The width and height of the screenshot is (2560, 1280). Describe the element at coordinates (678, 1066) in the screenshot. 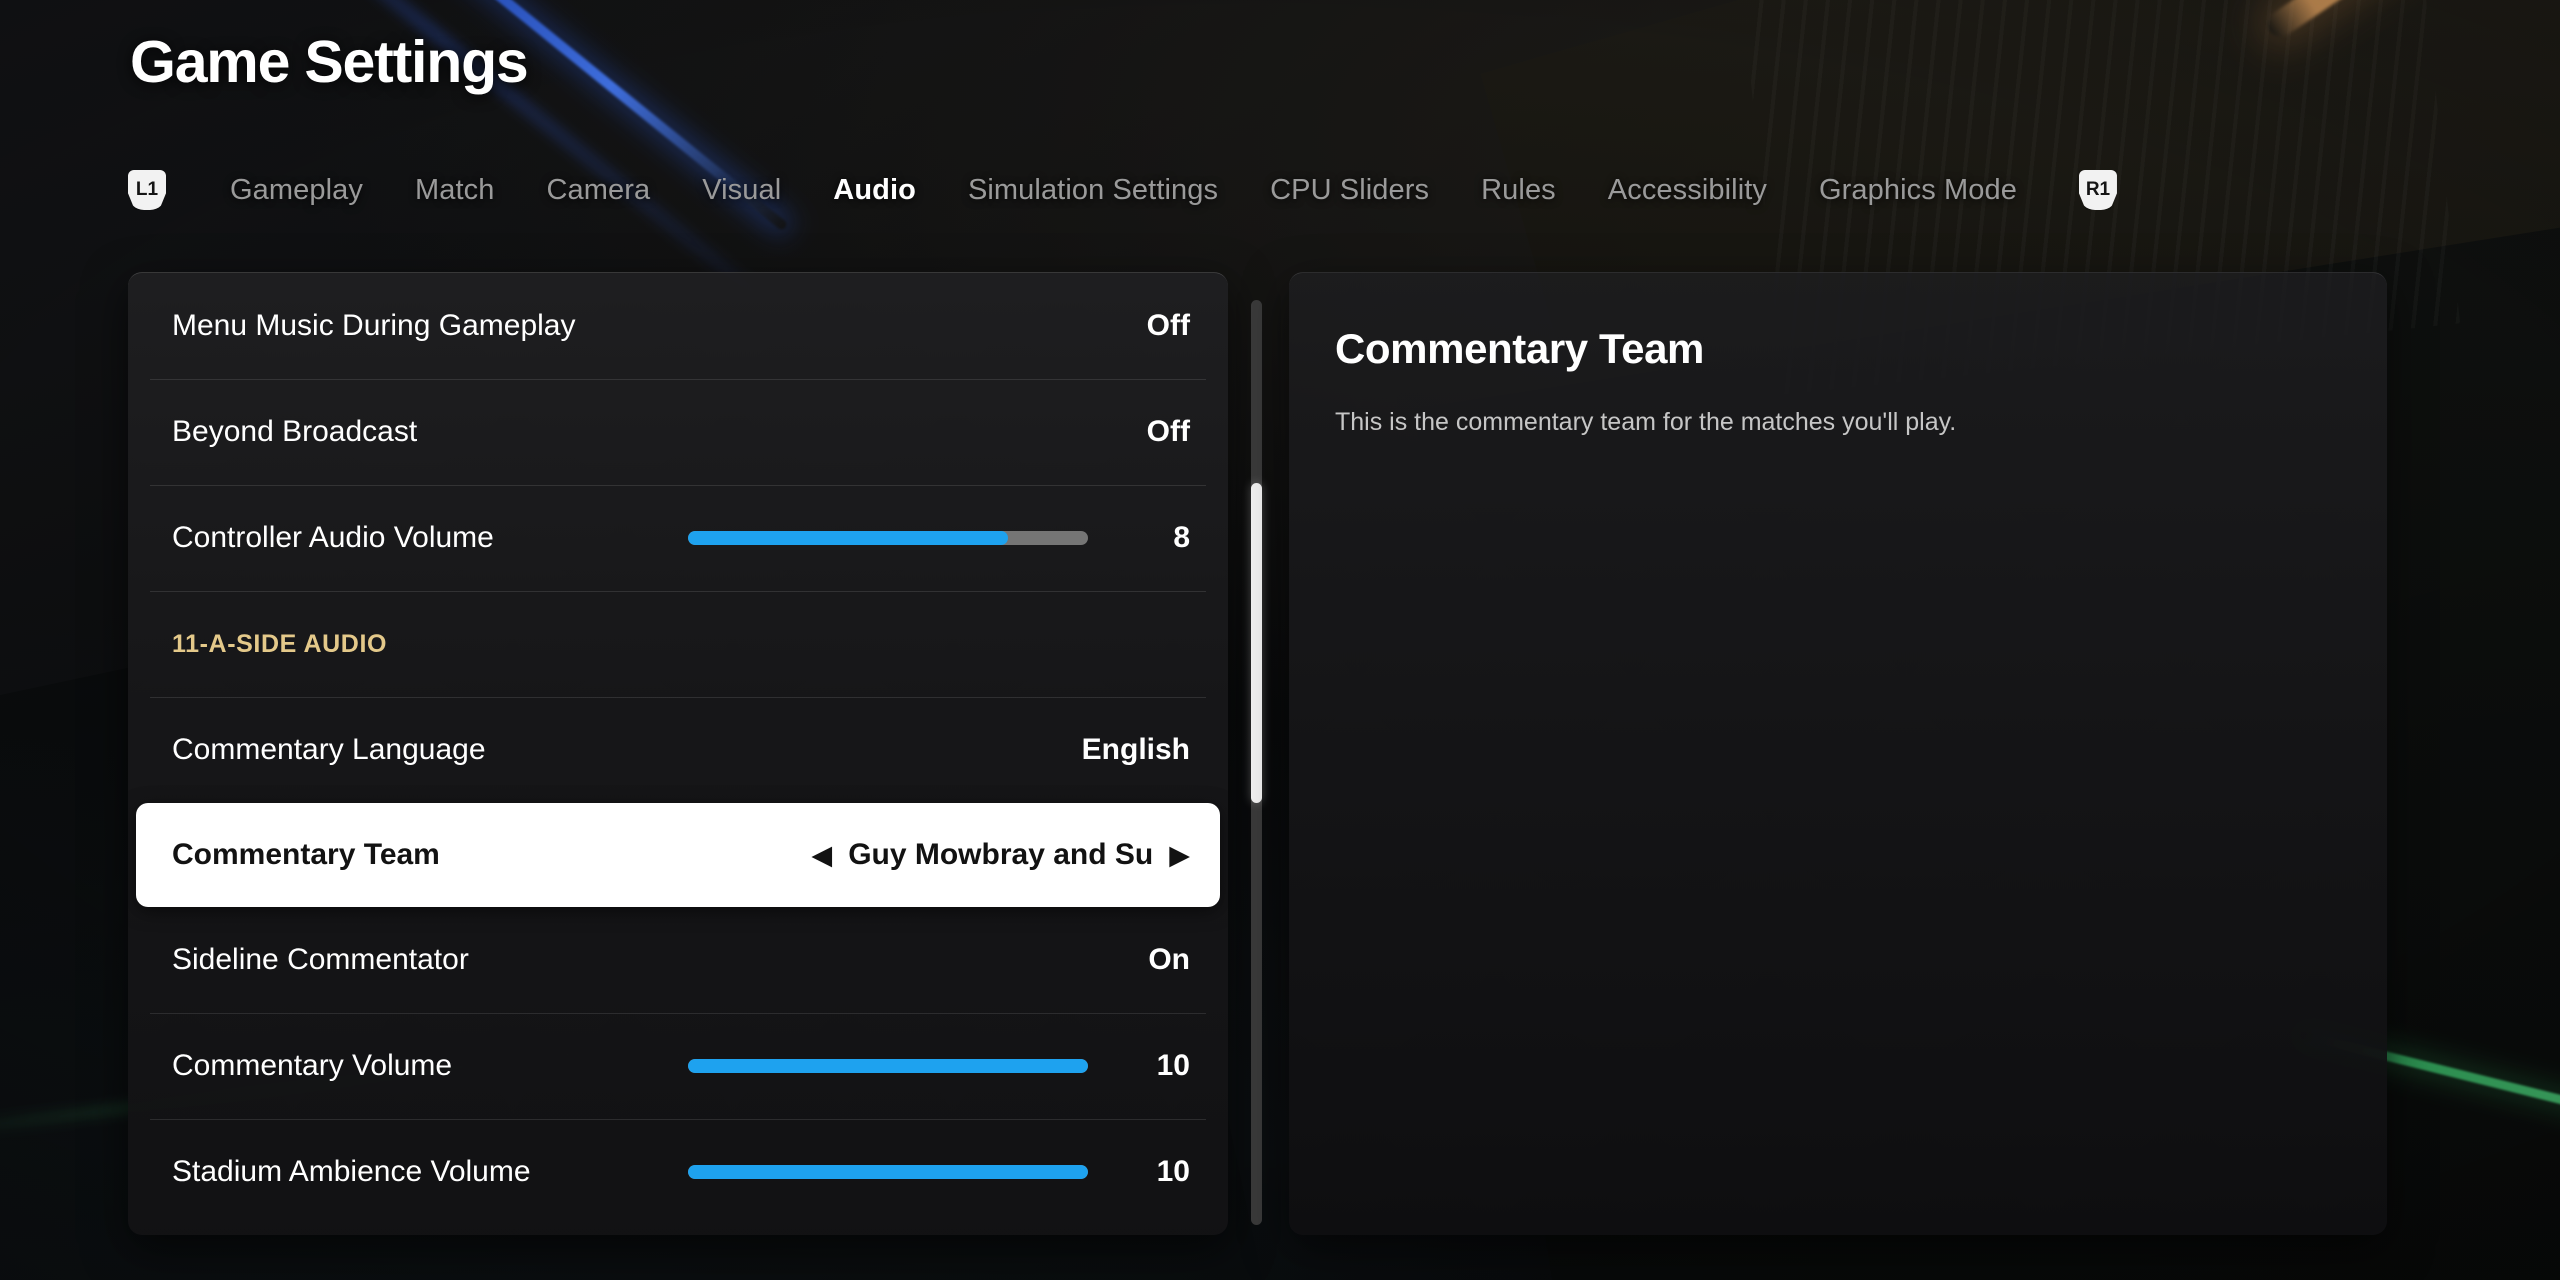

I see `settings-row-commentary-volume: Commentary Volume 10` at that location.